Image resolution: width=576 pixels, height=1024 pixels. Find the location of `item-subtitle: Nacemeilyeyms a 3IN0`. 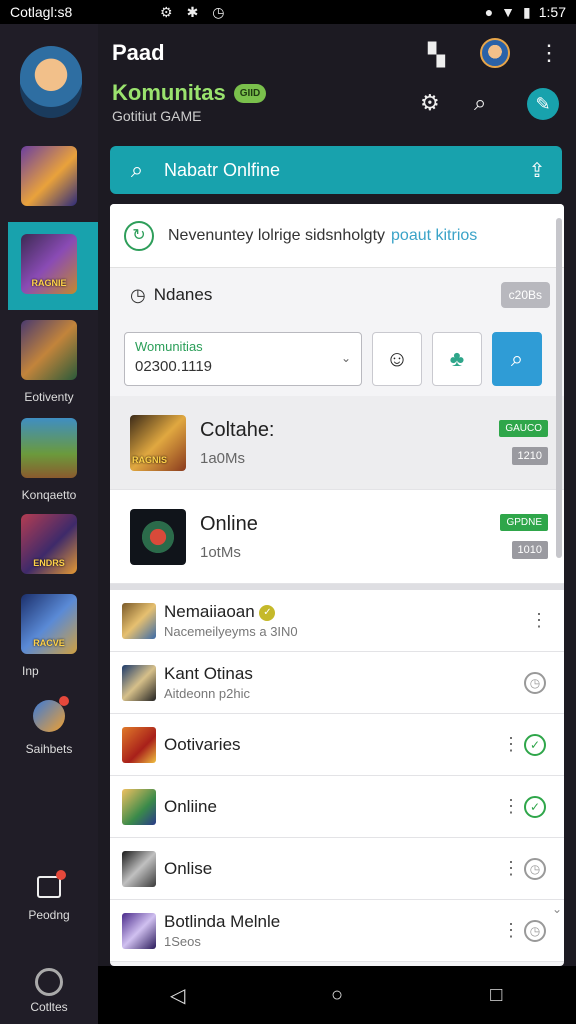

item-subtitle: Nacemeilyeyms a 3IN0 is located at coordinates (231, 631).